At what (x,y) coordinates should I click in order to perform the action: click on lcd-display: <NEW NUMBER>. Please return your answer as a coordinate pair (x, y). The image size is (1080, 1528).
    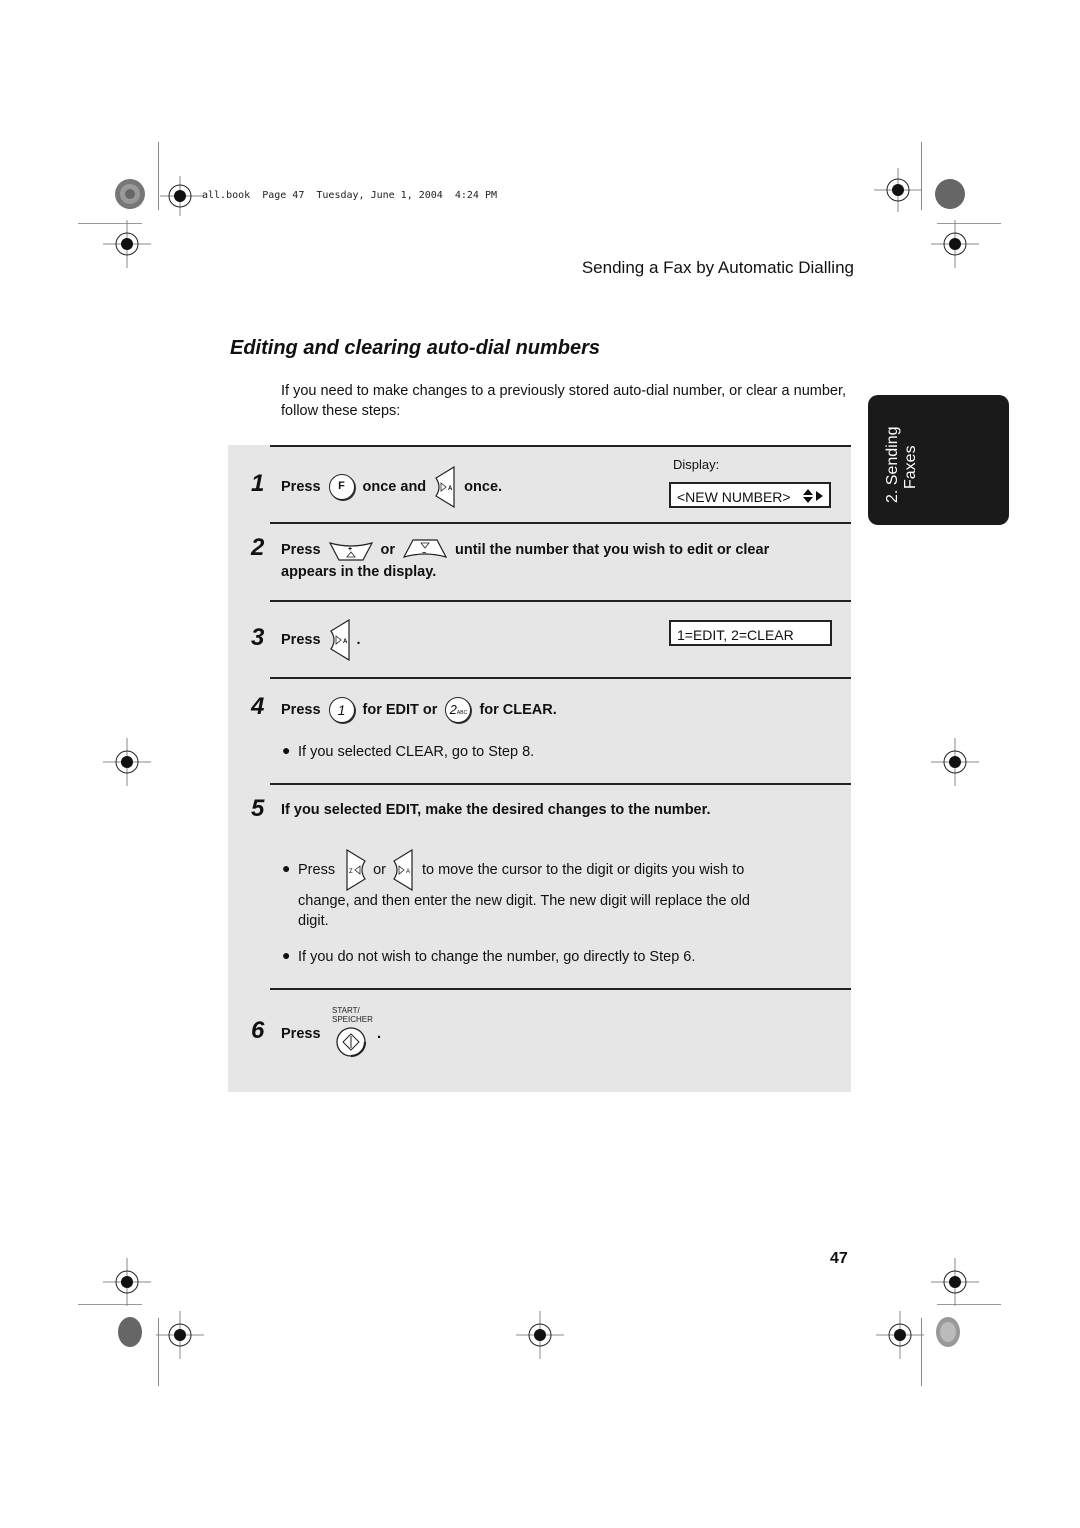
    Looking at the image, I should click on (750, 495).